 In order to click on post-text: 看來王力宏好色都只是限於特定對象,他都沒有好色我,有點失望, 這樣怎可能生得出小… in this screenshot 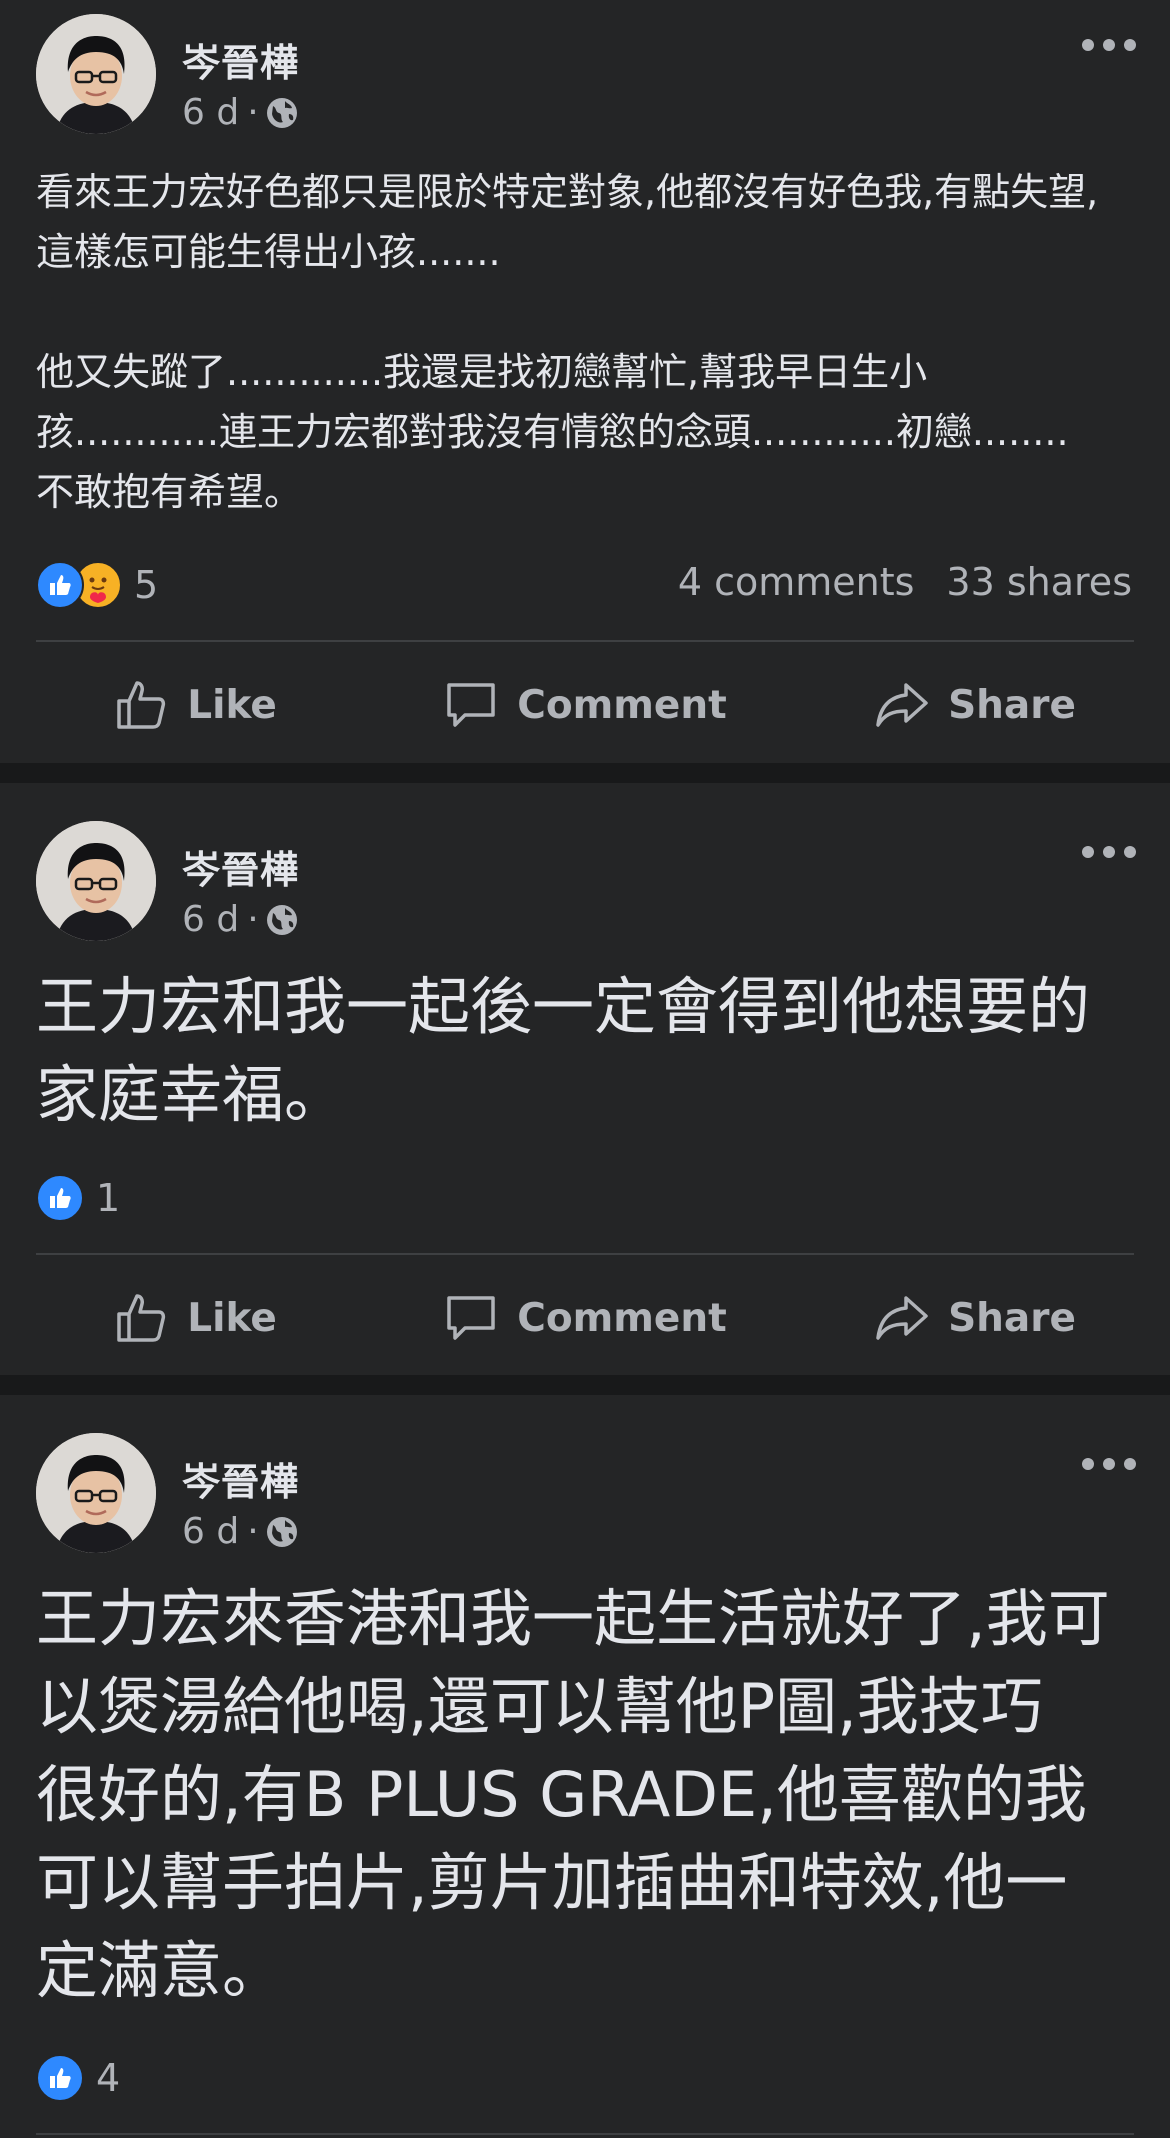, I will do `click(567, 342)`.